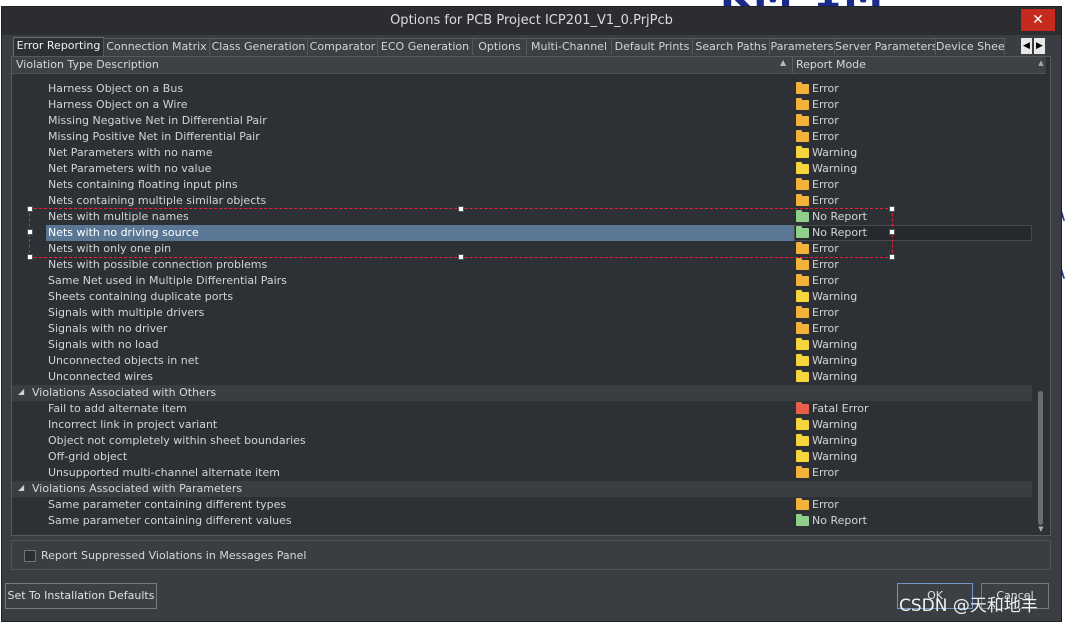 This screenshot has height=622, width=1067. Describe the element at coordinates (130, 168) in the screenshot. I see `violation-description: Net Parameters with no value` at that location.